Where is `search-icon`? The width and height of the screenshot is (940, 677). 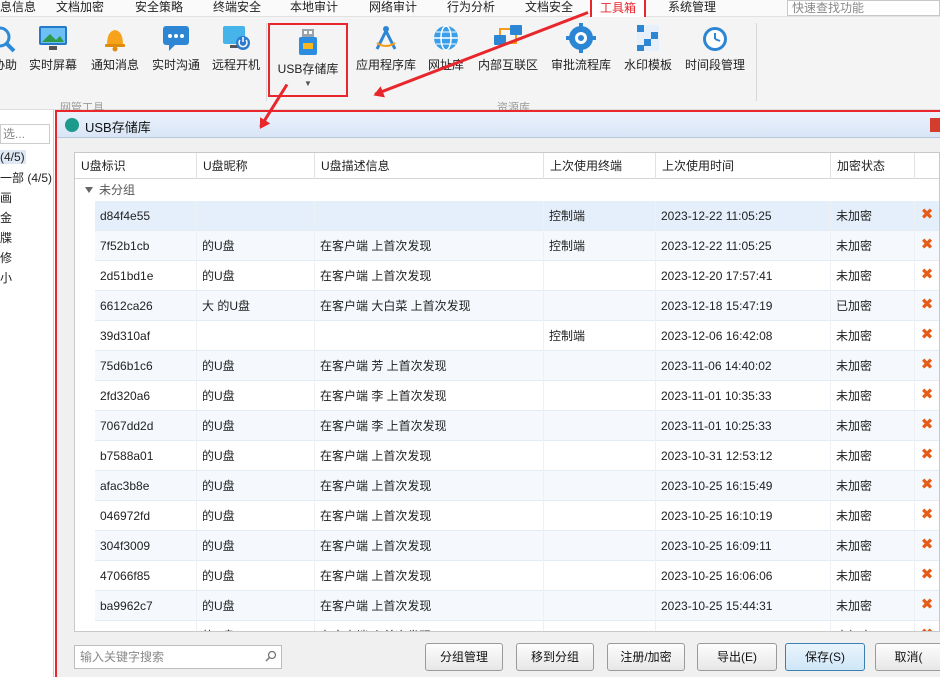 search-icon is located at coordinates (271, 656).